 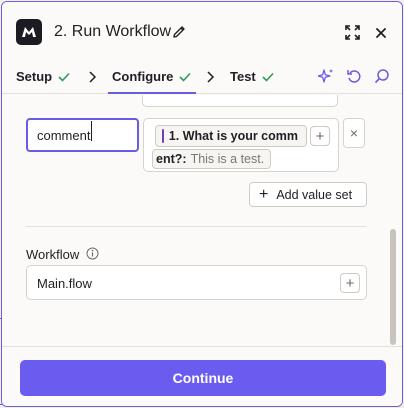 What do you see at coordinates (227, 159) in the screenshot?
I see `mapped-field-sample-value: This is a test.` at bounding box center [227, 159].